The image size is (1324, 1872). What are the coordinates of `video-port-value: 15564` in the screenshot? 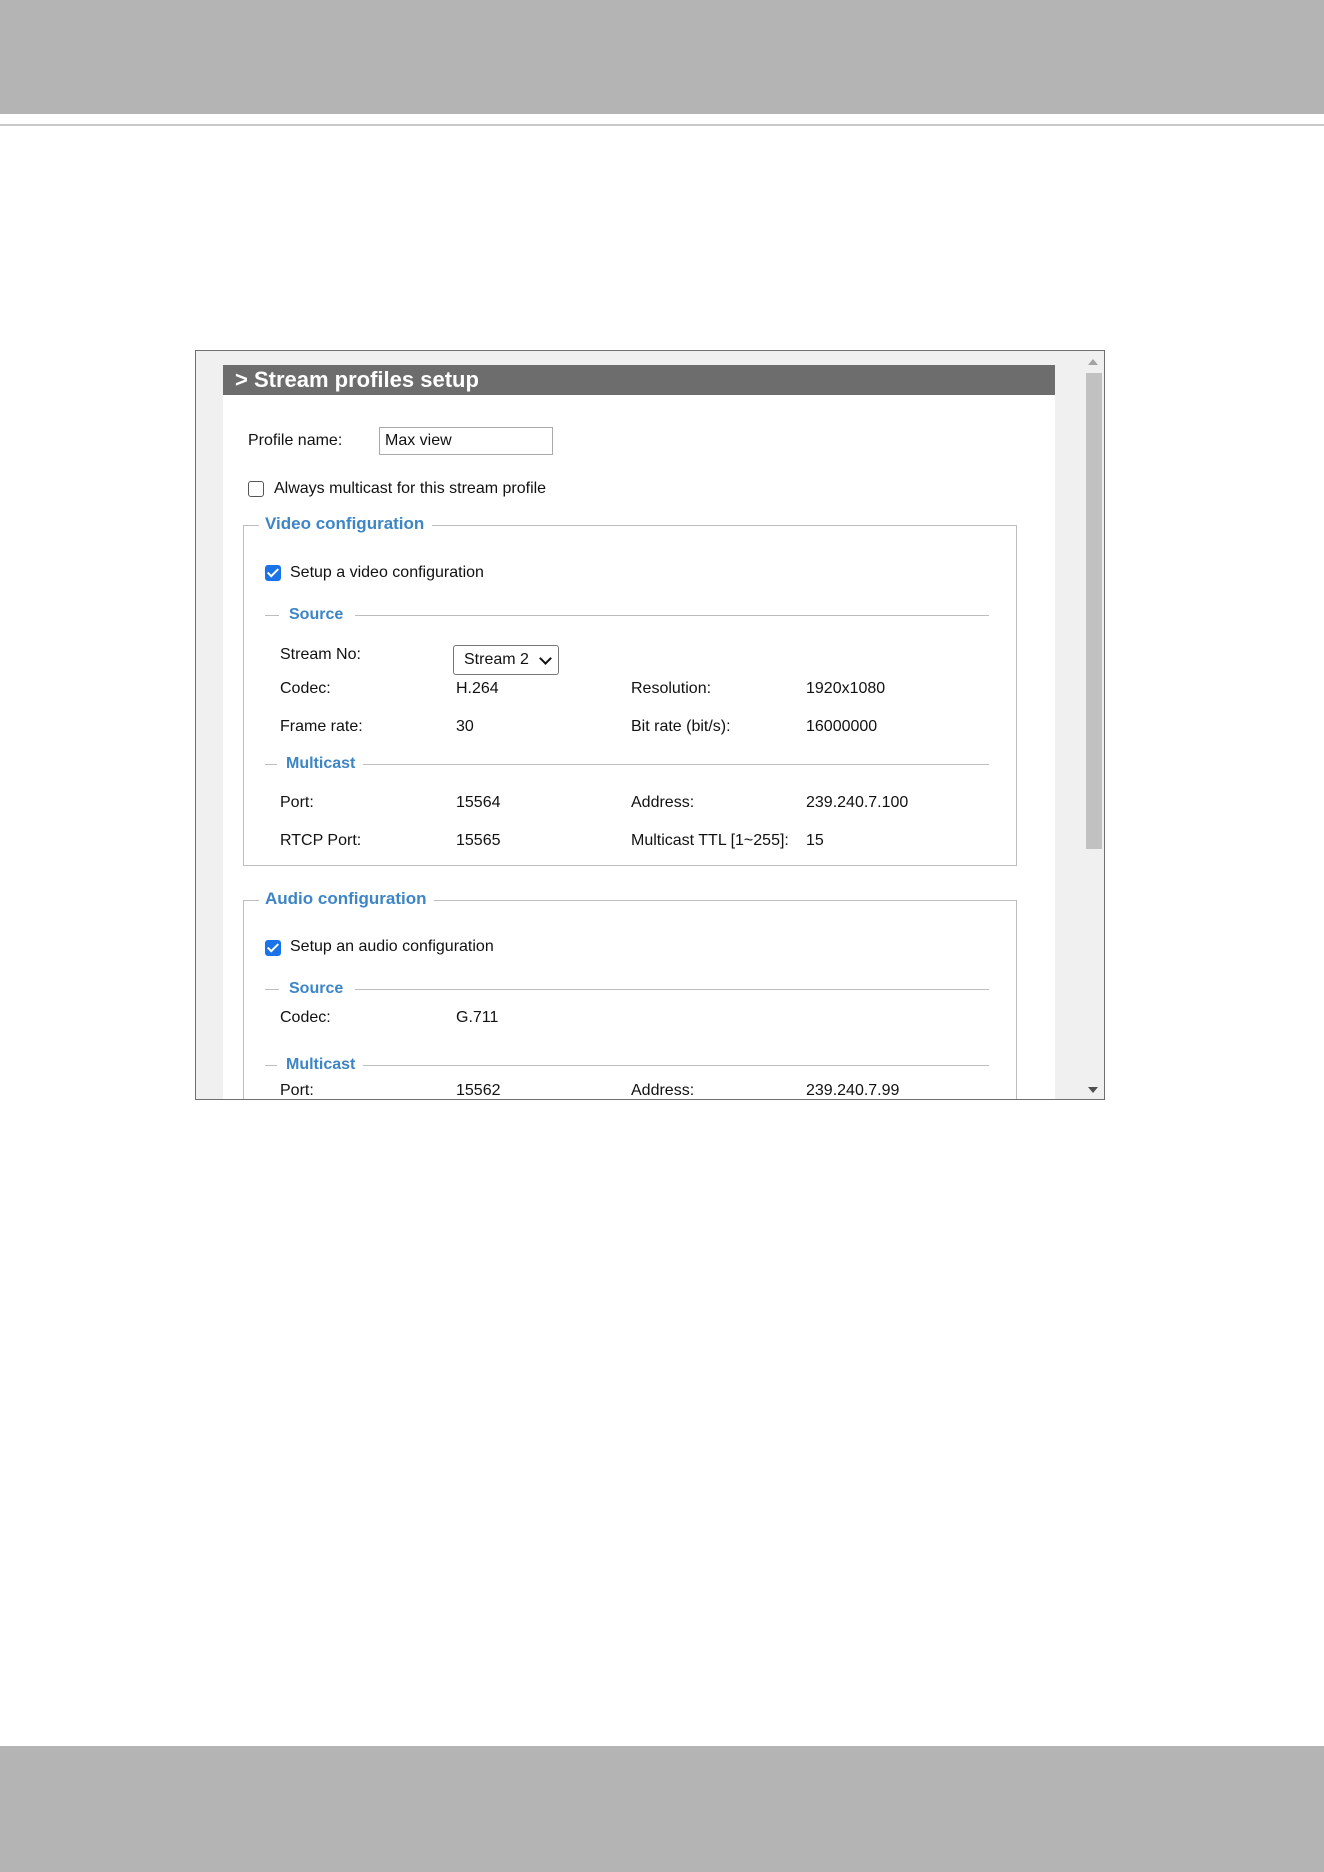 It's located at (478, 802).